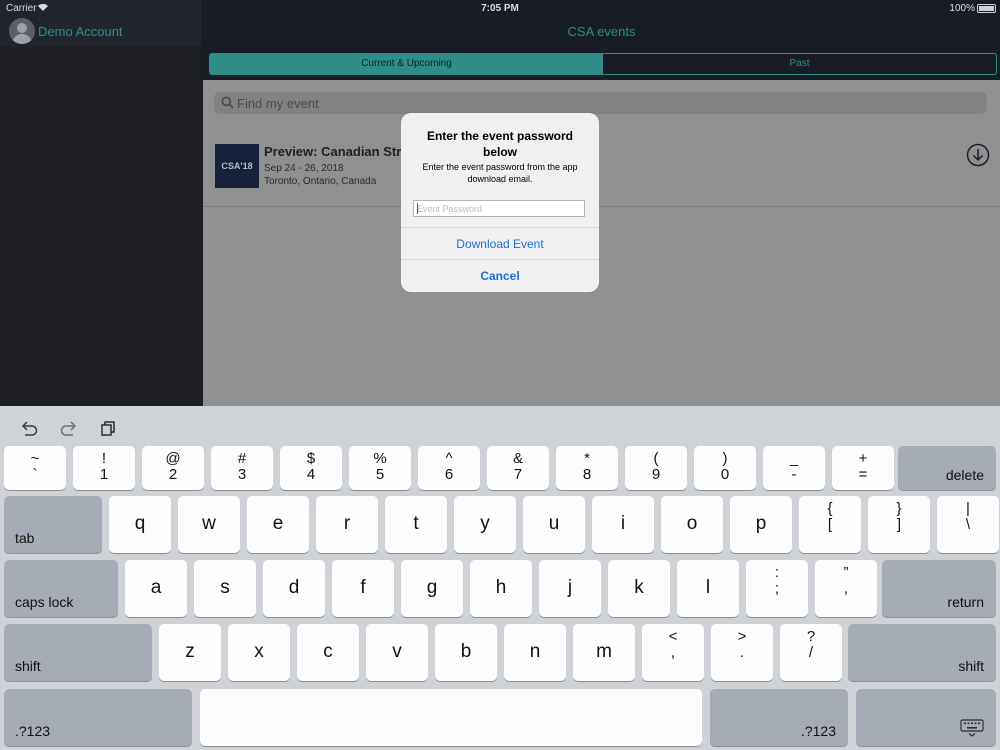 The image size is (1000, 750). Describe the element at coordinates (742, 636) in the screenshot. I see `key-shift-label: >` at that location.